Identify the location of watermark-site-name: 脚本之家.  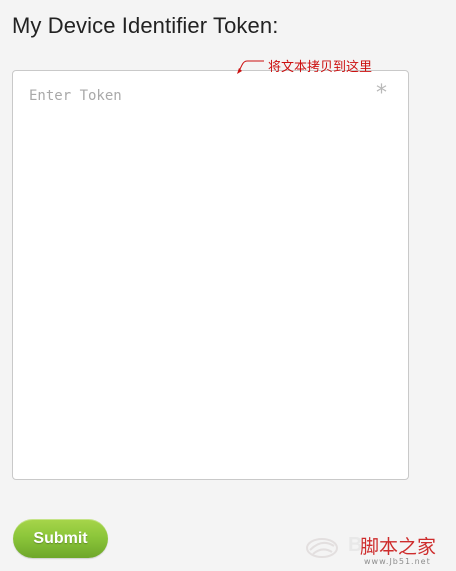
(398, 547).